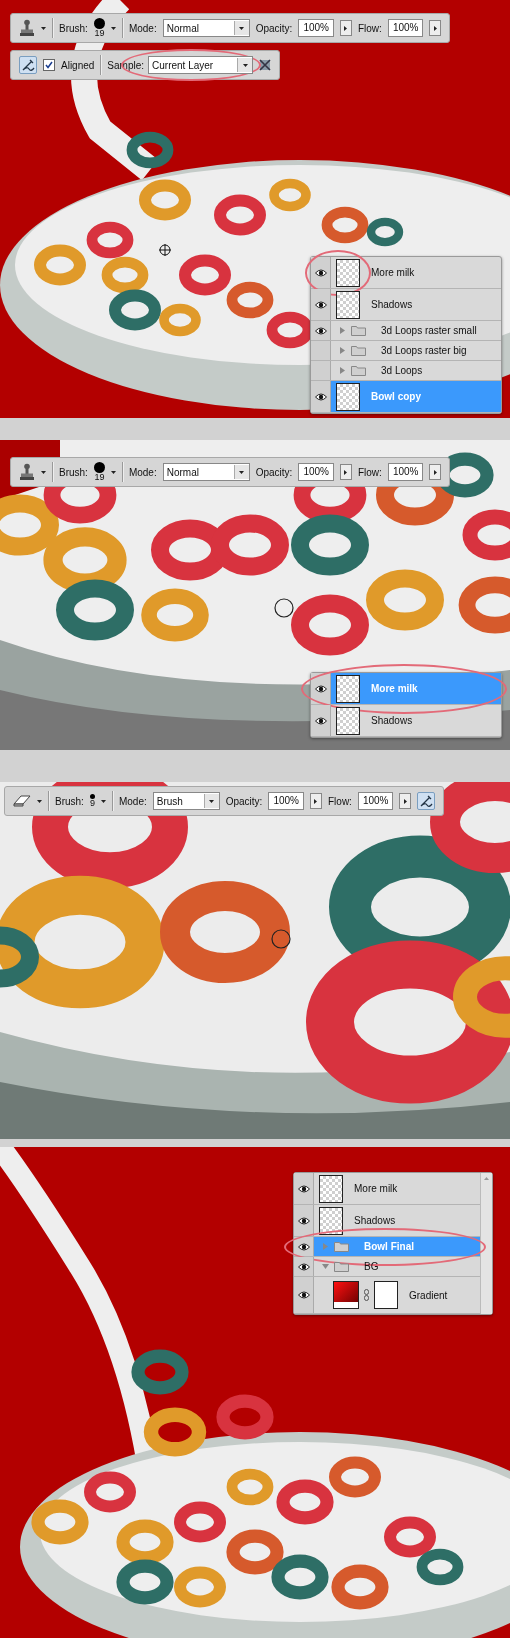 The width and height of the screenshot is (510, 1638). What do you see at coordinates (22, 801) in the screenshot?
I see `eraser-icon` at bounding box center [22, 801].